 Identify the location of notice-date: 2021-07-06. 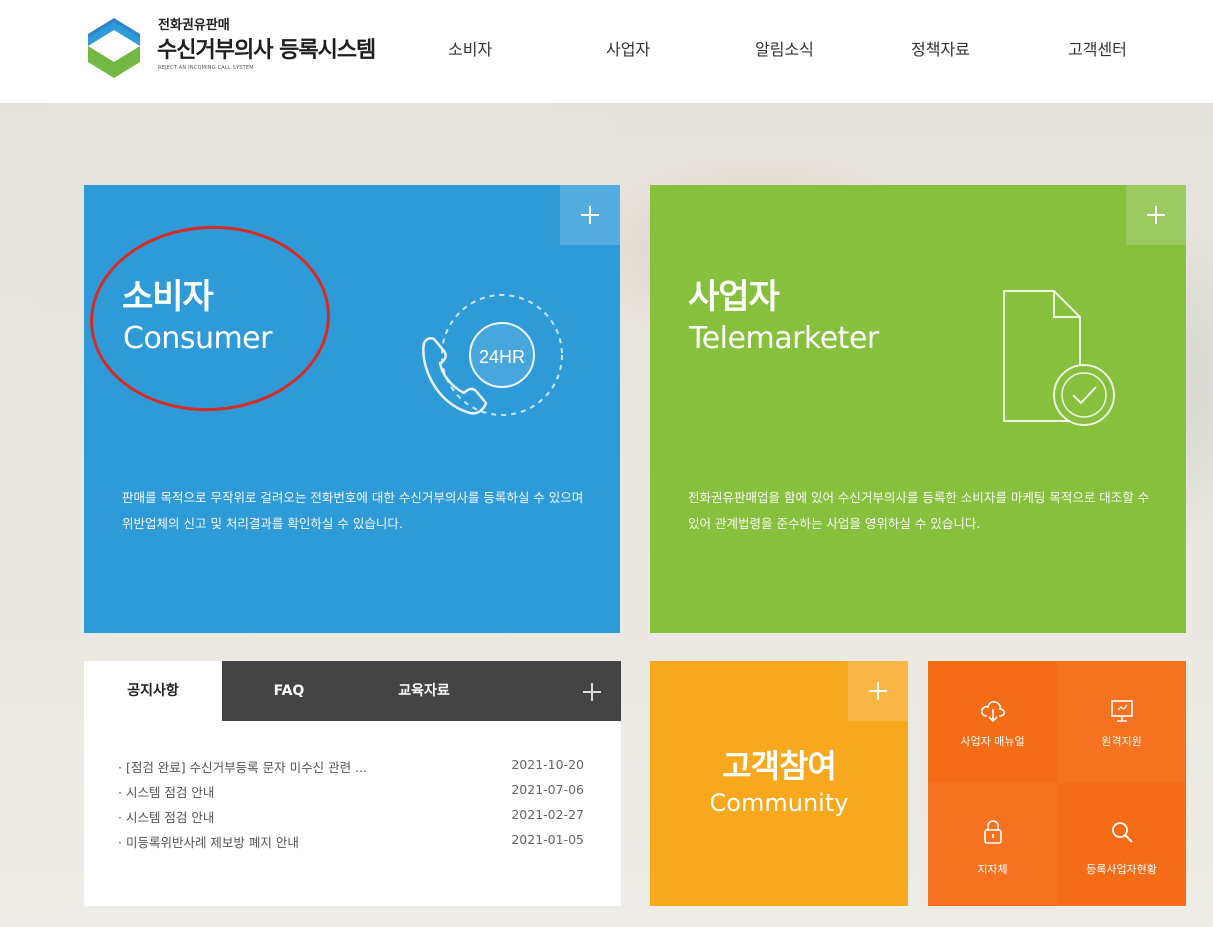
(547, 789).